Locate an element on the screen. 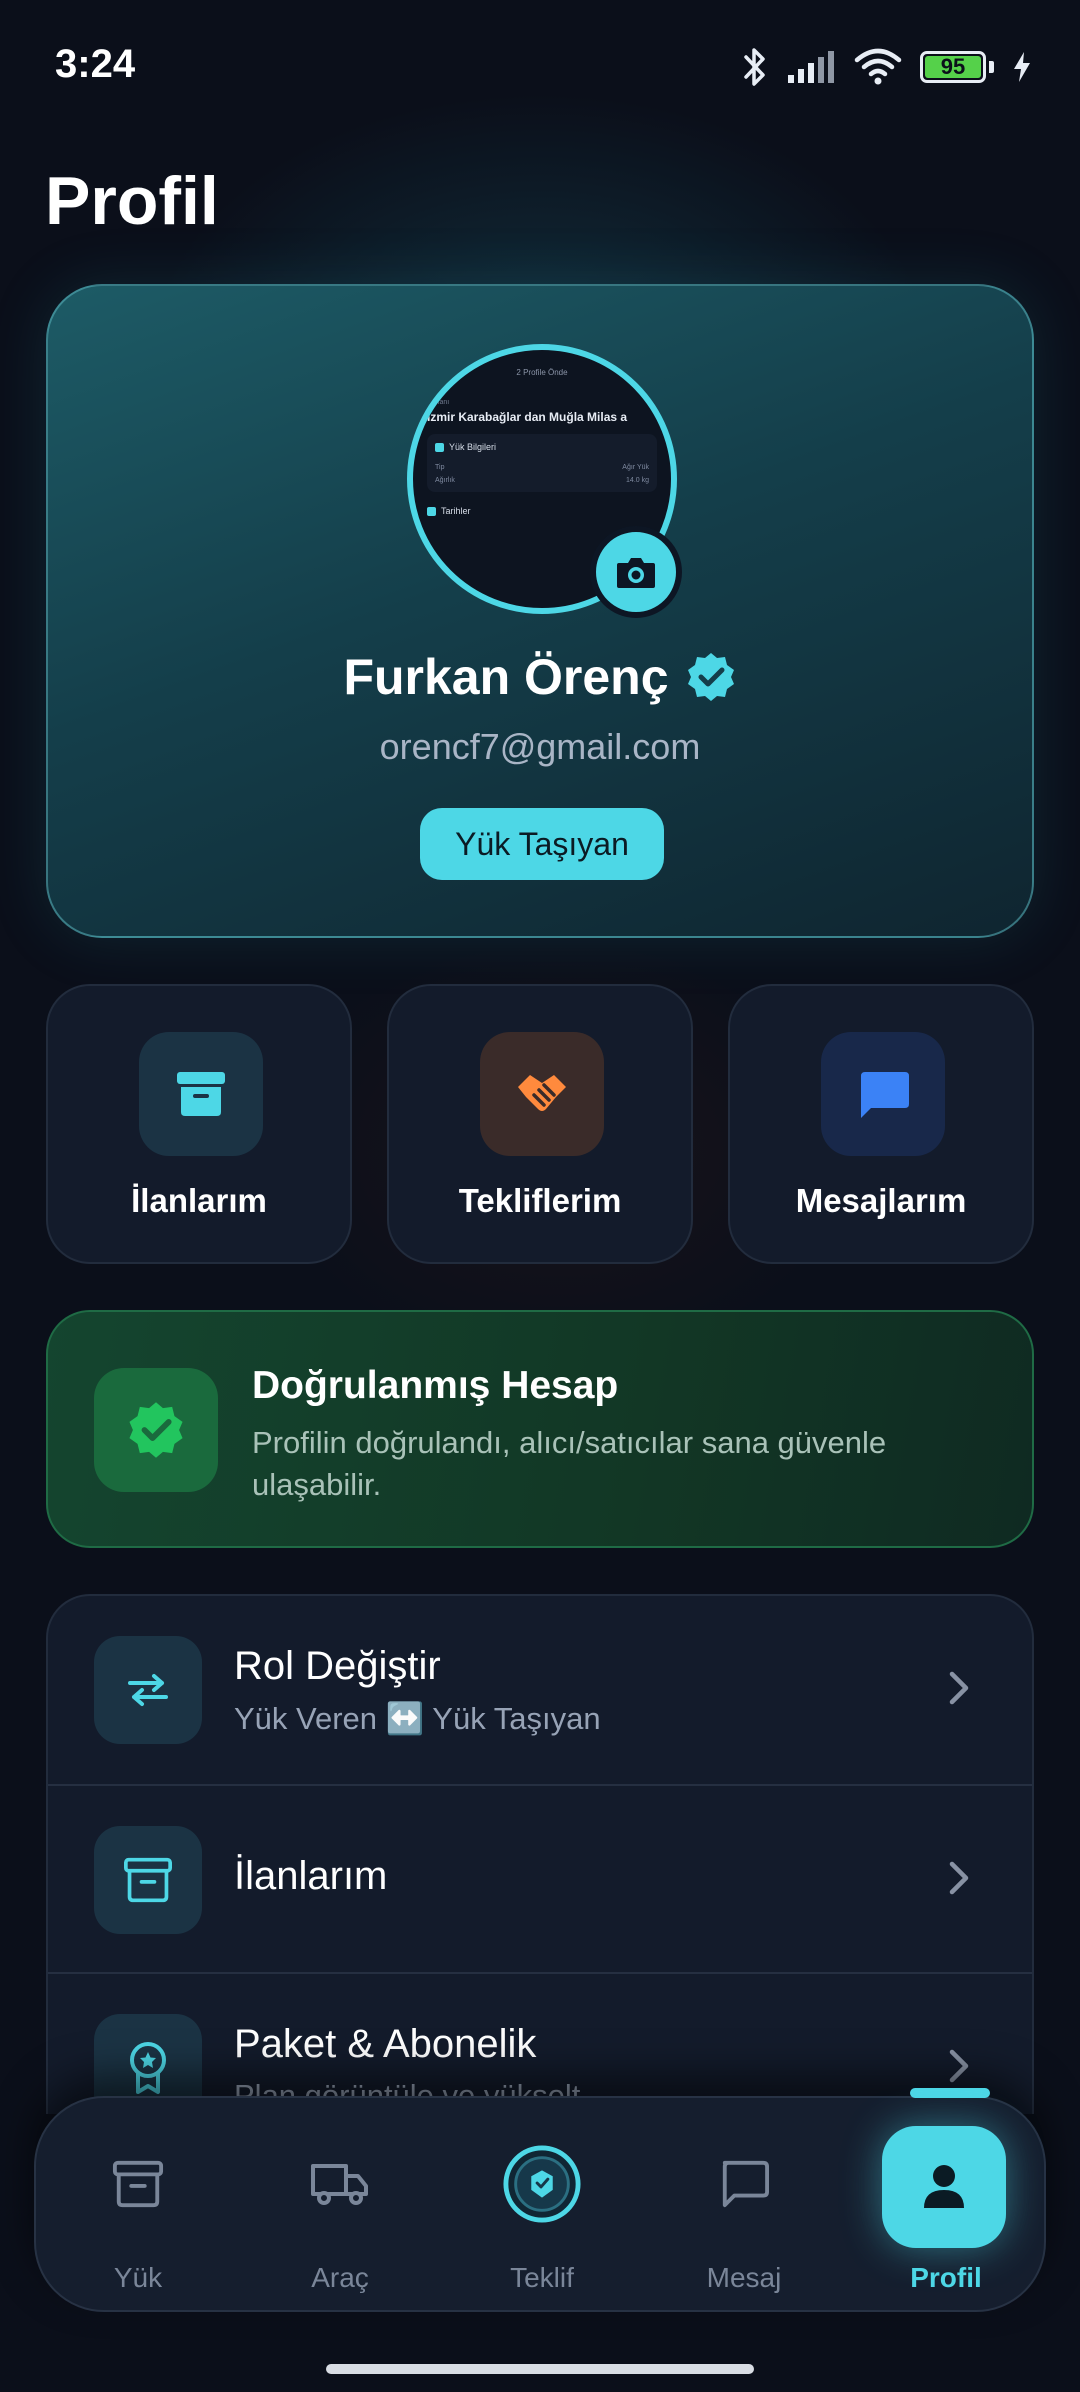  status-bar: 3:24 95 is located at coordinates (540, 65).